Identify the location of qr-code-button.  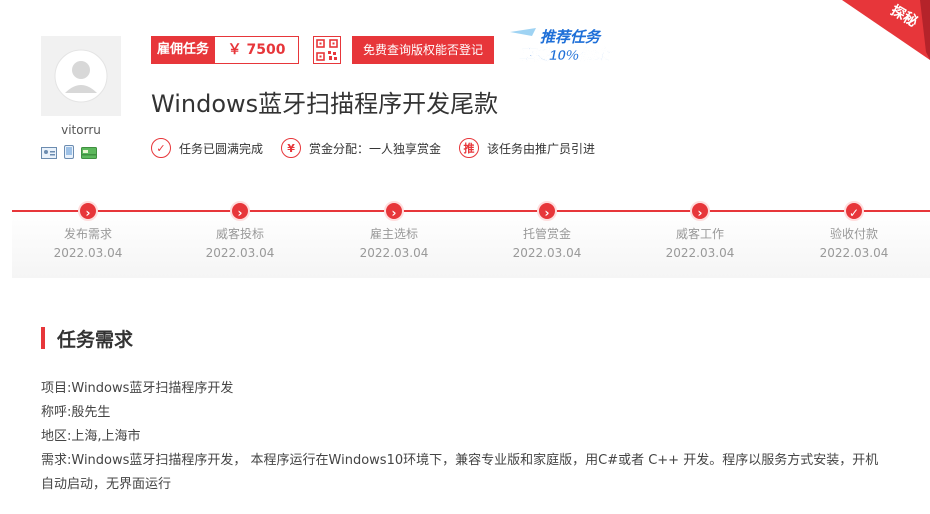
(327, 50).